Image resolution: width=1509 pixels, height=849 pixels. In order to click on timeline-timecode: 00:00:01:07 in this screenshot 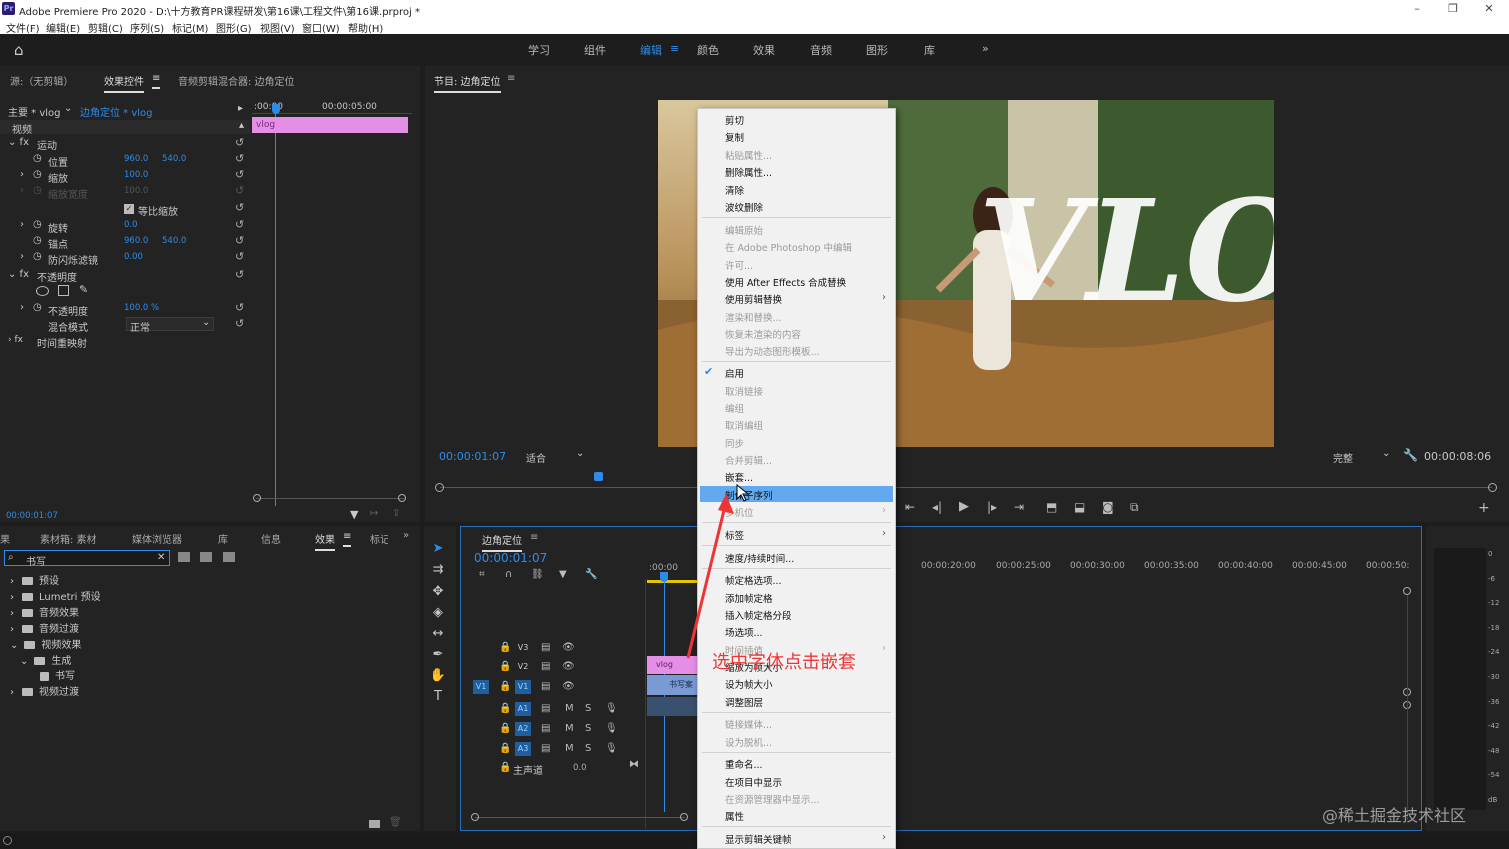, I will do `click(510, 558)`.